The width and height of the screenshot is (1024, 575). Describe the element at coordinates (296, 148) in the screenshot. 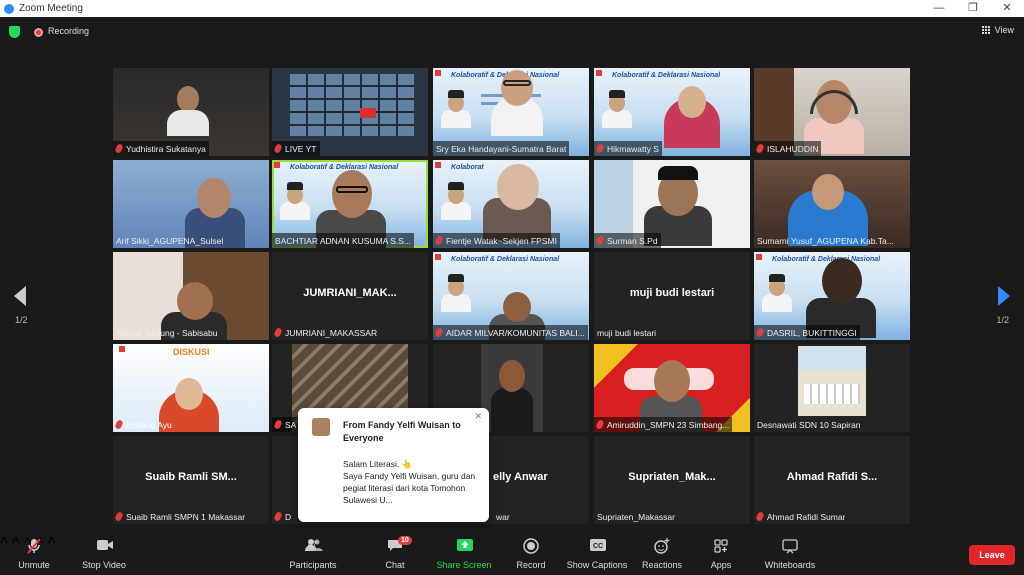

I see `participant-name-bar: LIVE YT` at that location.